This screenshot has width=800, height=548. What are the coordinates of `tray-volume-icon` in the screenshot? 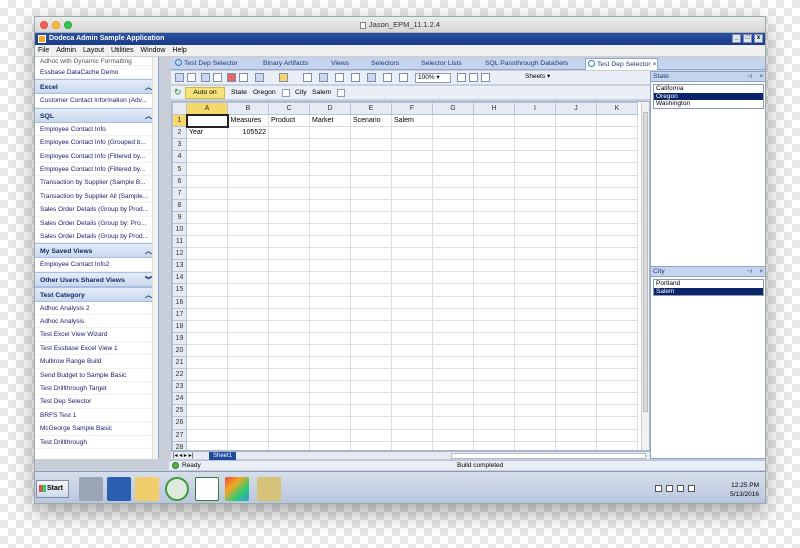 It's located at (691, 488).